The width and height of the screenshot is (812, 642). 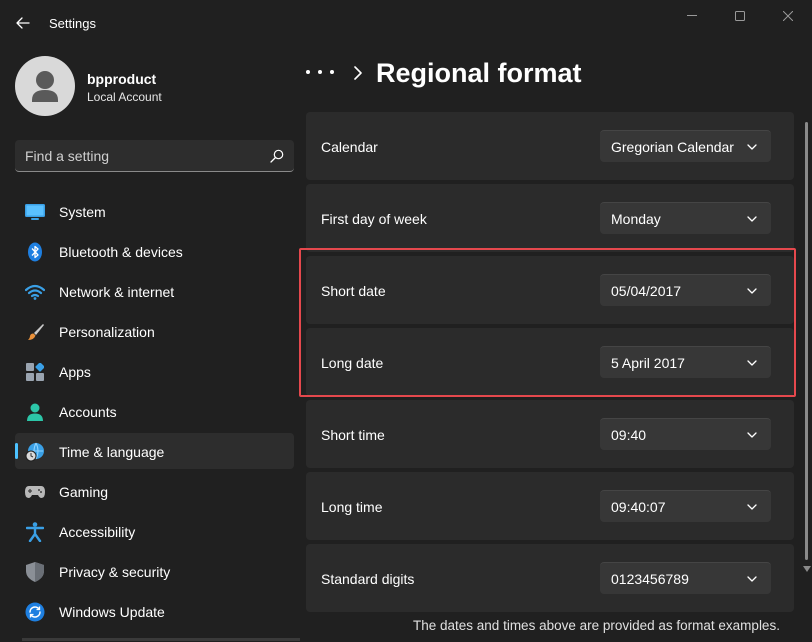 What do you see at coordinates (685, 218) in the screenshot?
I see `first-day-of-week-dropdown: Monday` at bounding box center [685, 218].